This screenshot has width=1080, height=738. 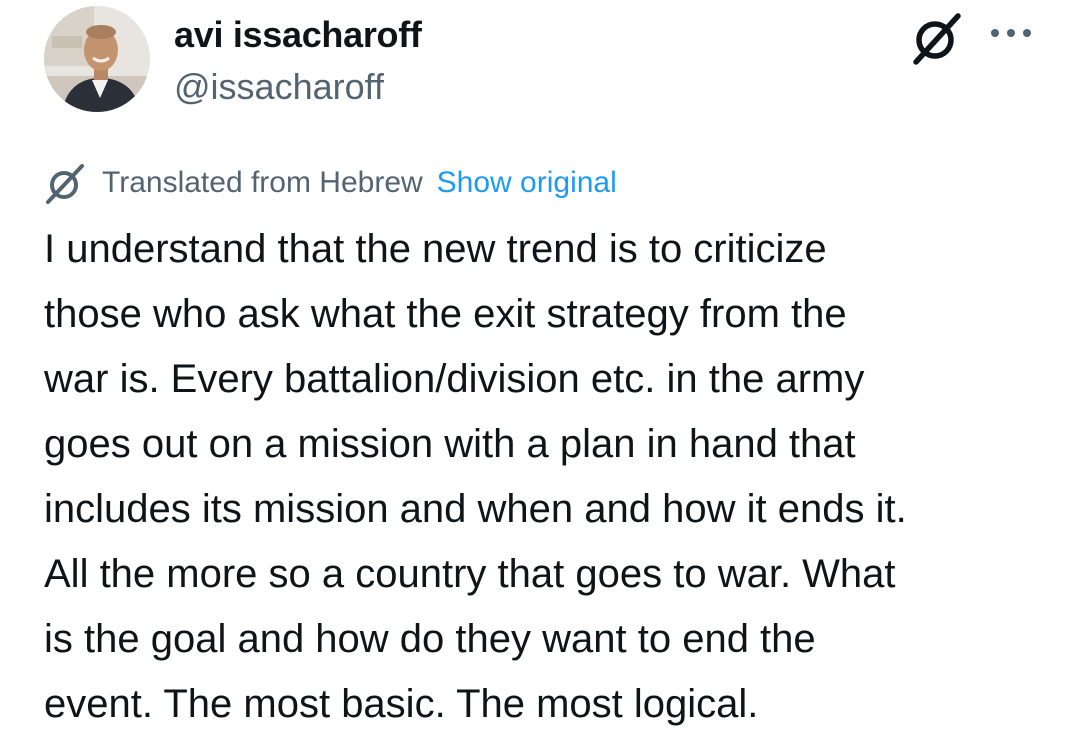 I want to click on author-handle: @issacharoff, so click(x=279, y=87).